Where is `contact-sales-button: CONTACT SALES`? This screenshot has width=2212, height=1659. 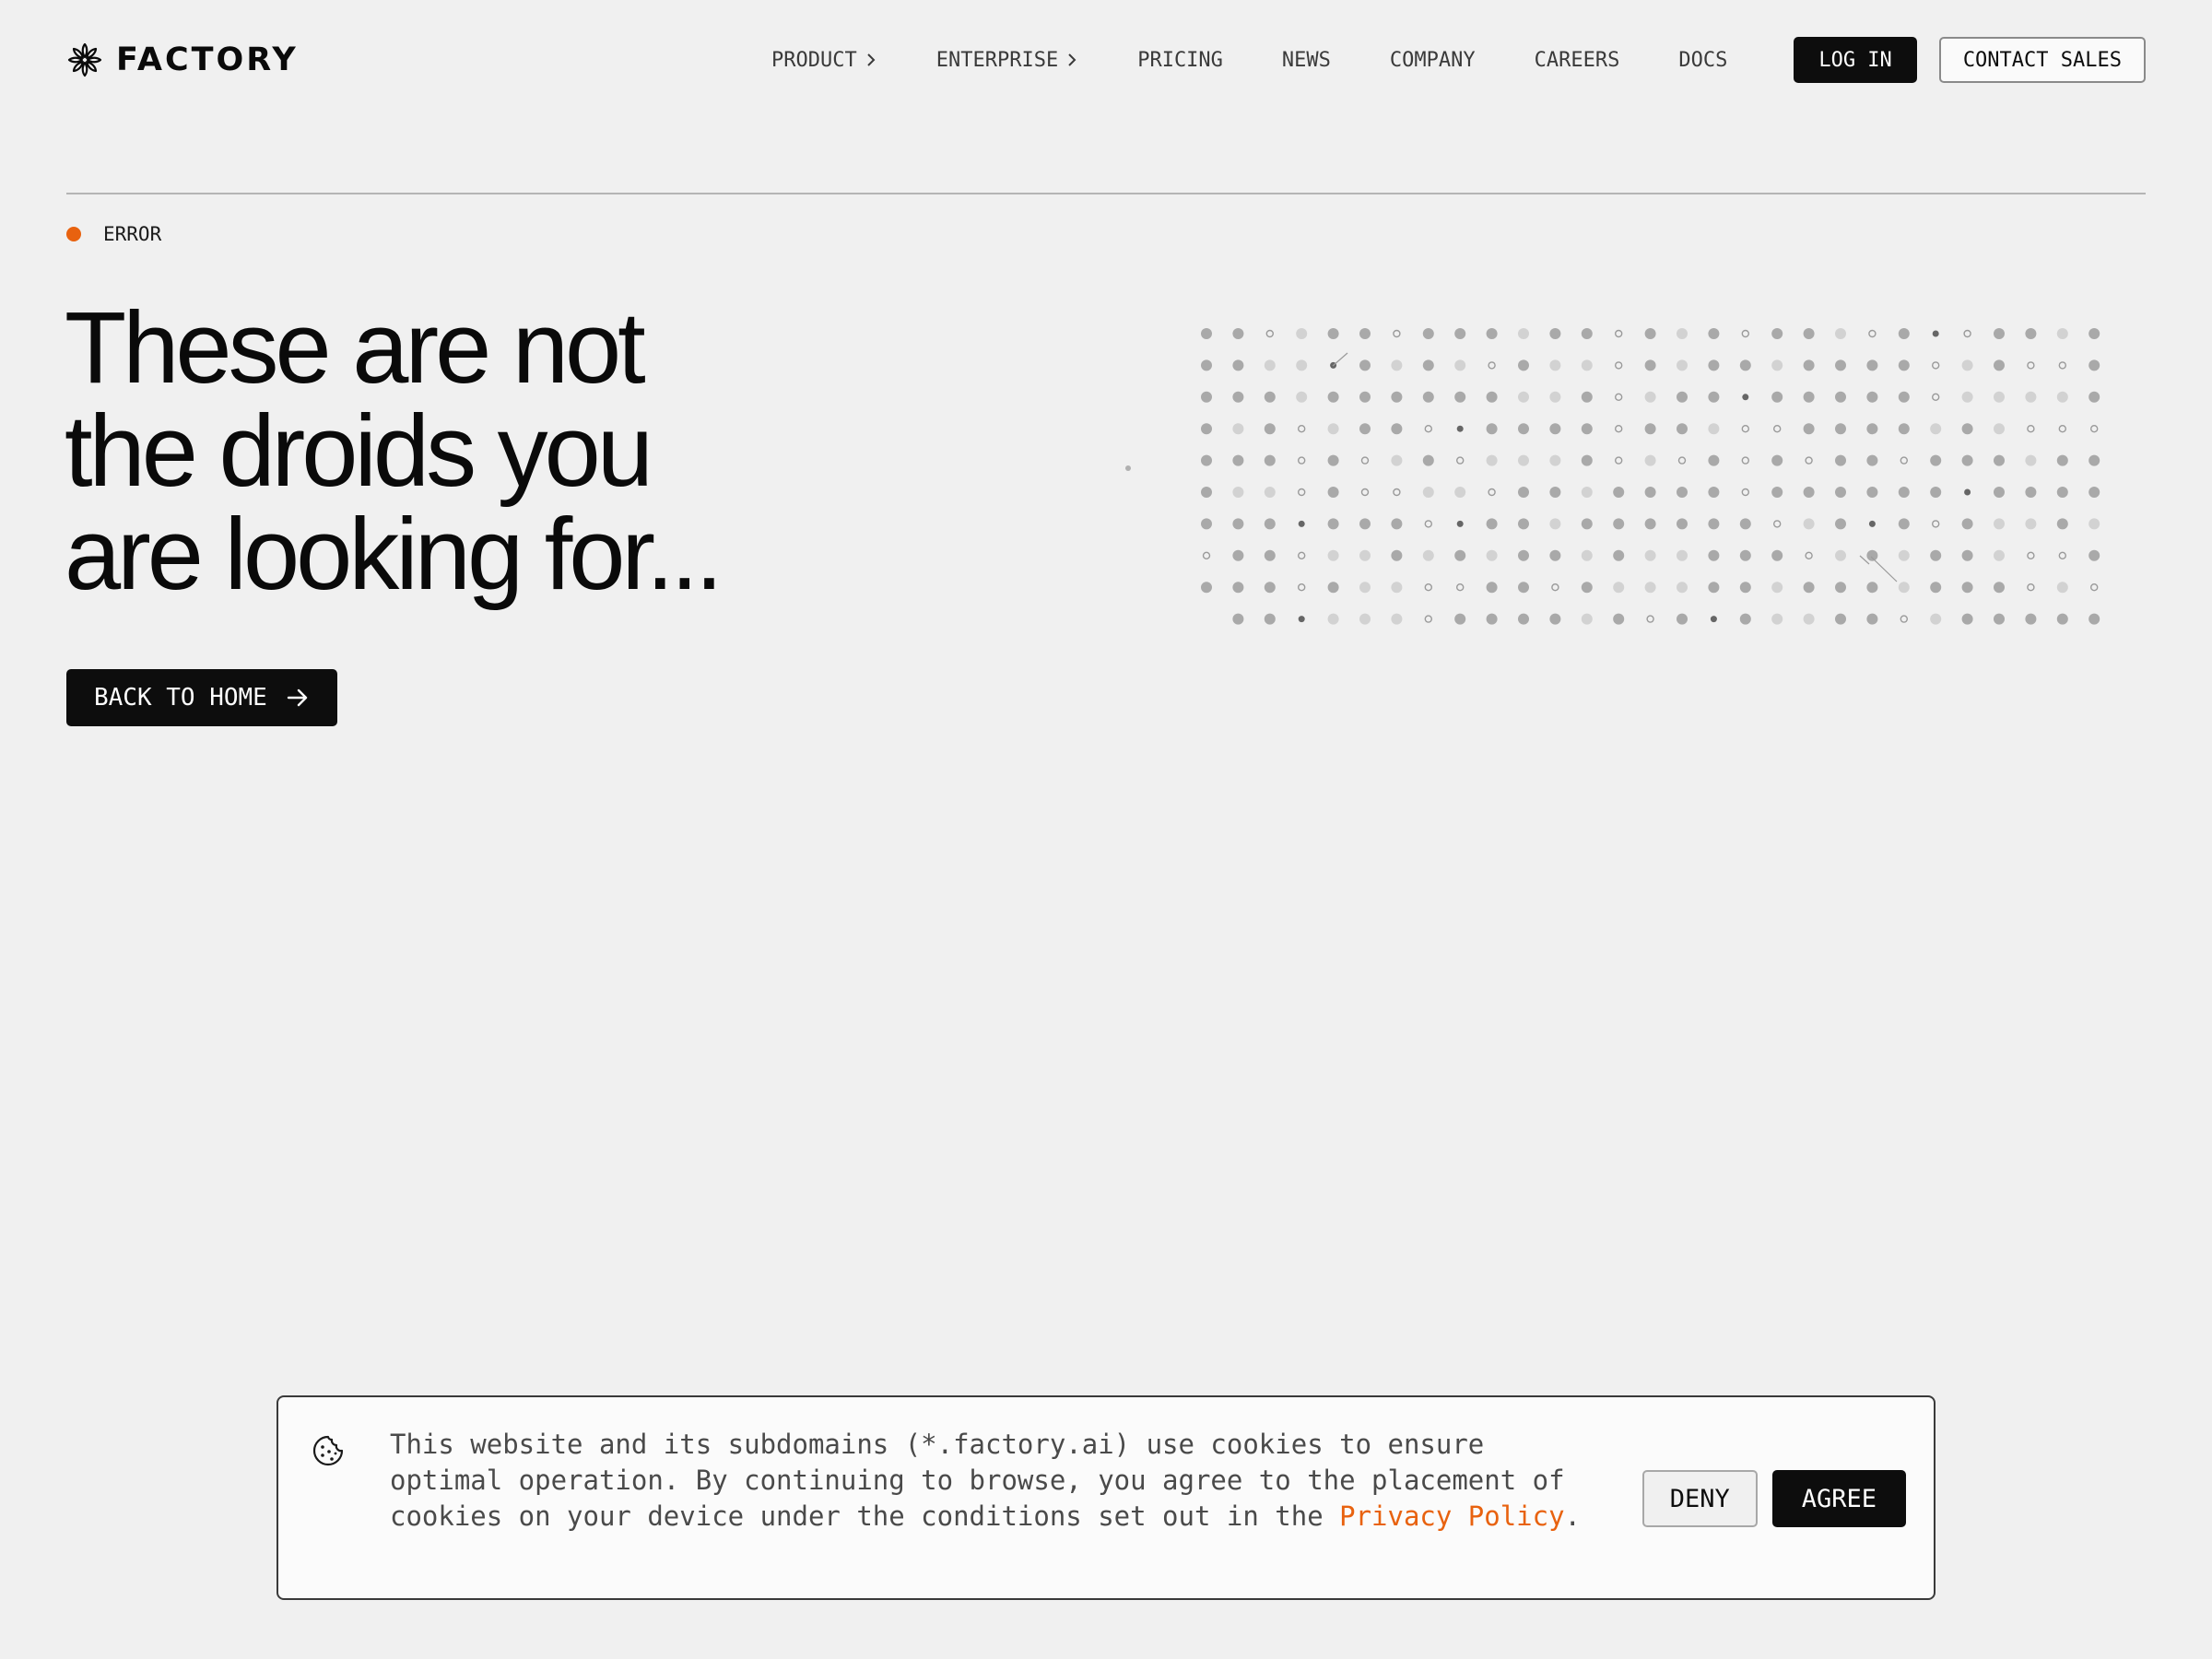 contact-sales-button: CONTACT SALES is located at coordinates (2042, 60).